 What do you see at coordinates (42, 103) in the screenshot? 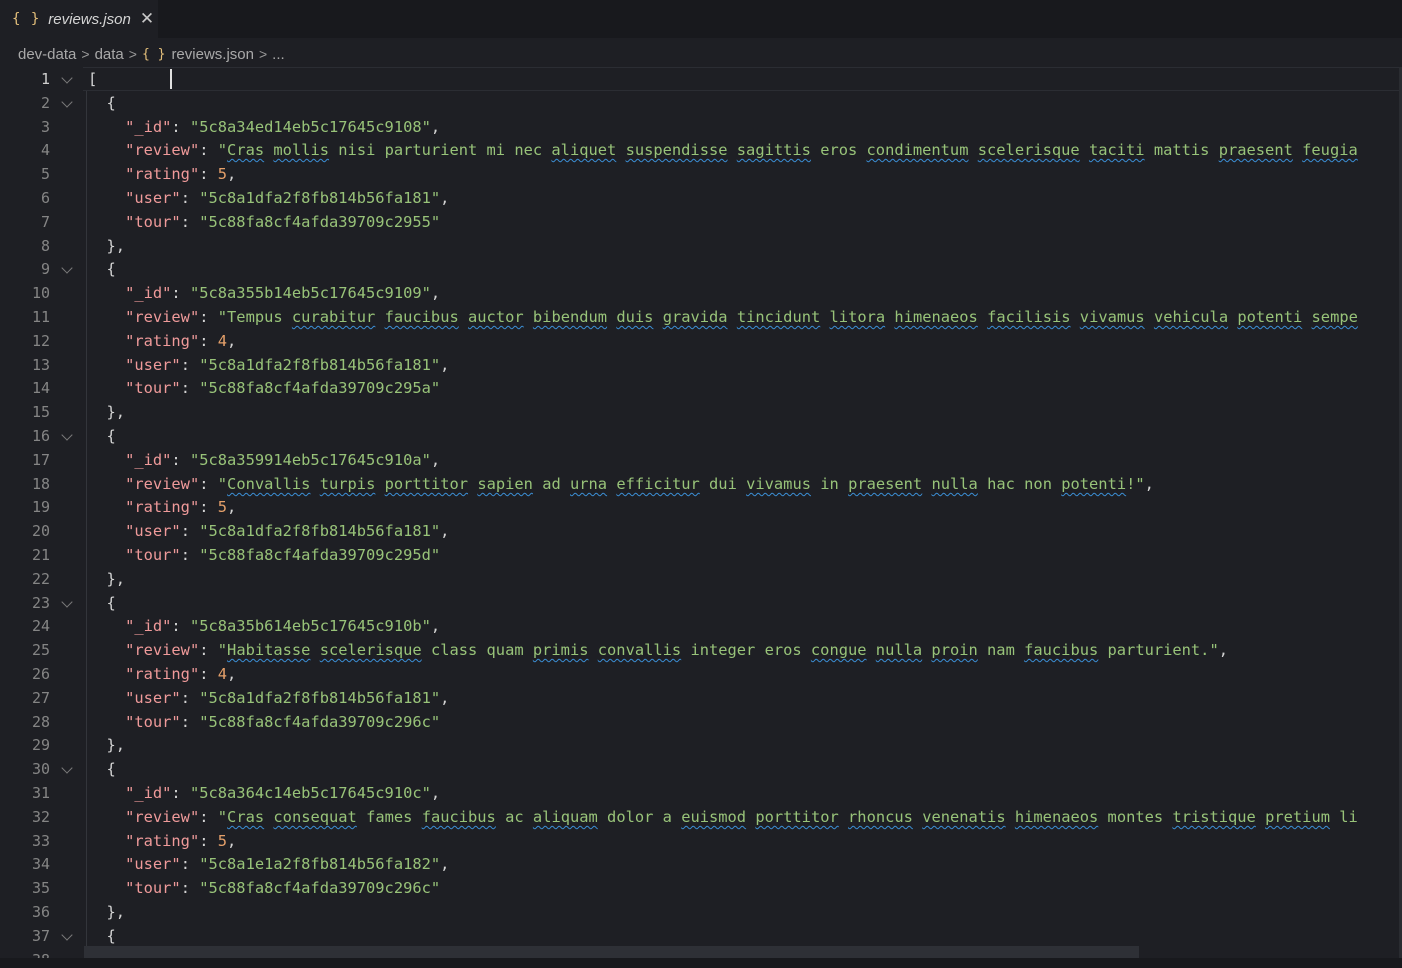
I see `gutter-row: 2` at bounding box center [42, 103].